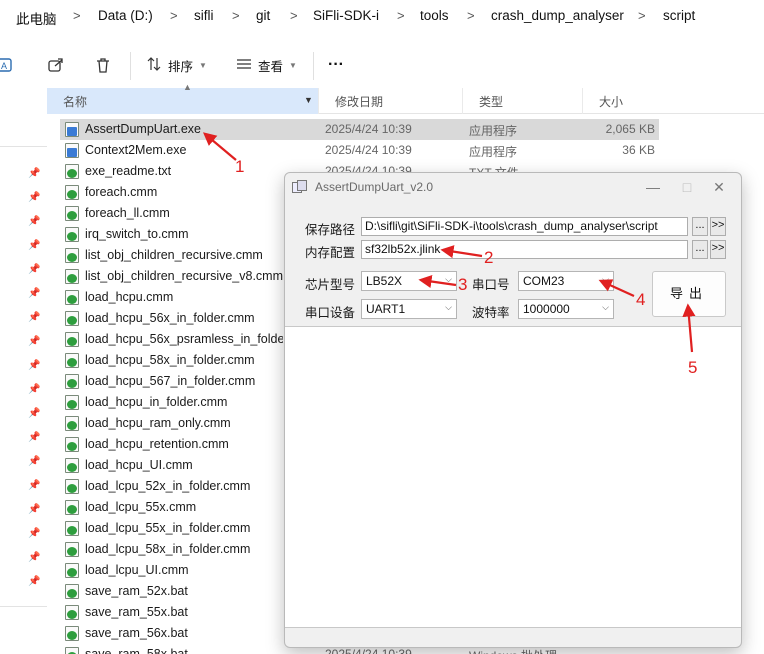  Describe the element at coordinates (330, 285) in the screenshot. I see `chip-model-label: 芯片型号` at that location.